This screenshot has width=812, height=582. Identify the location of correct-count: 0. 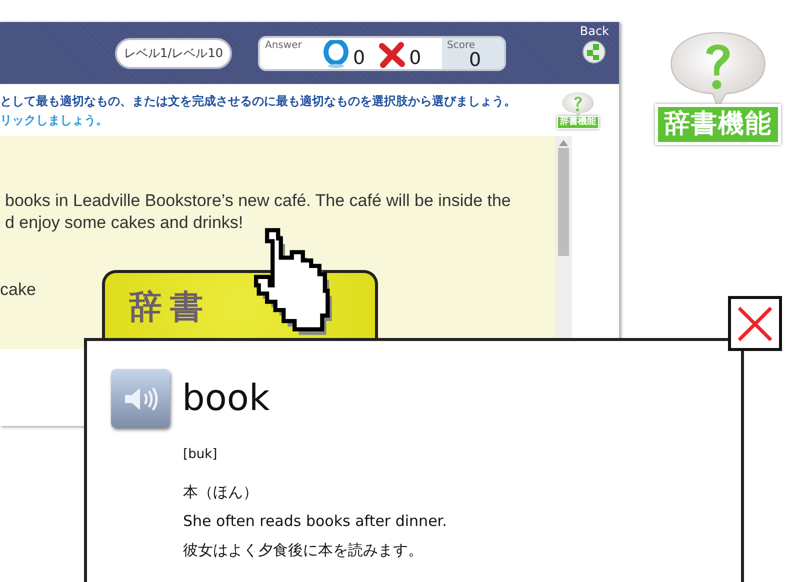
(359, 58).